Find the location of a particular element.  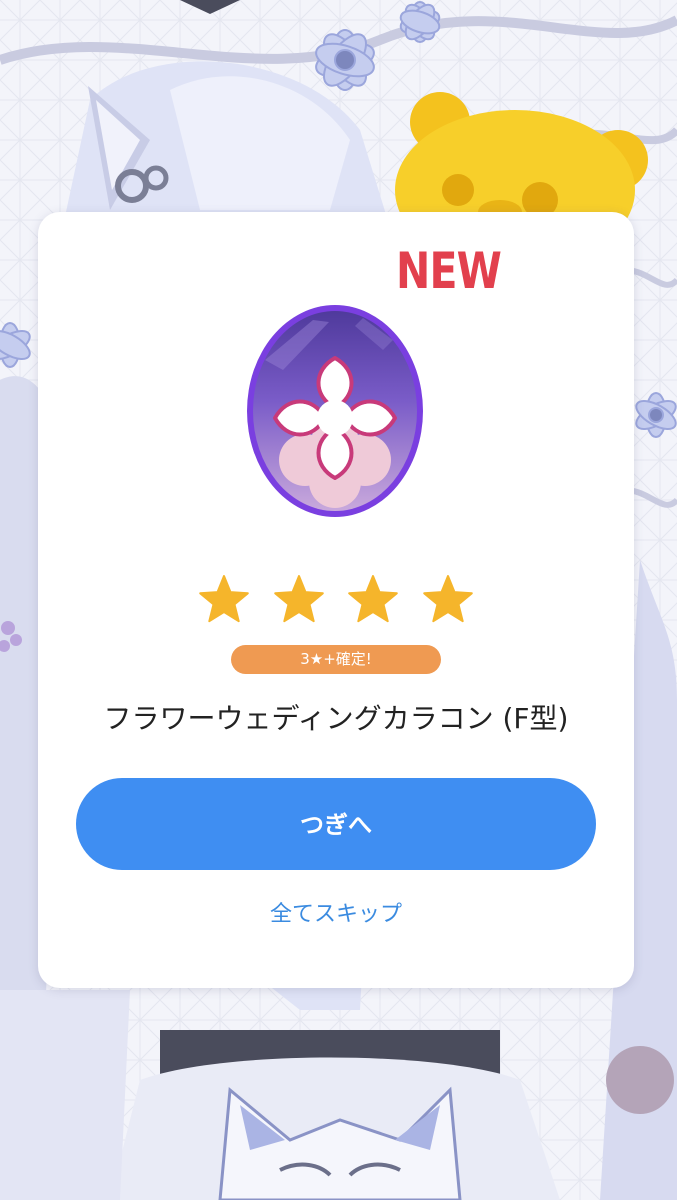

rarity-stars is located at coordinates (336, 600).